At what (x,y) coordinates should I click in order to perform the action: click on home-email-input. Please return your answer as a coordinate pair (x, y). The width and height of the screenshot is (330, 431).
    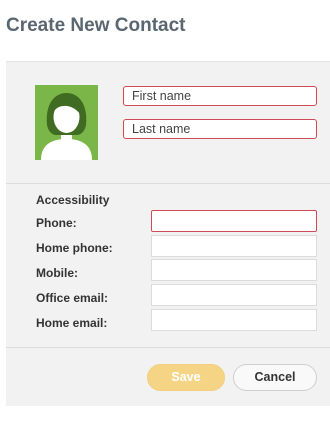
    Looking at the image, I should click on (234, 320).